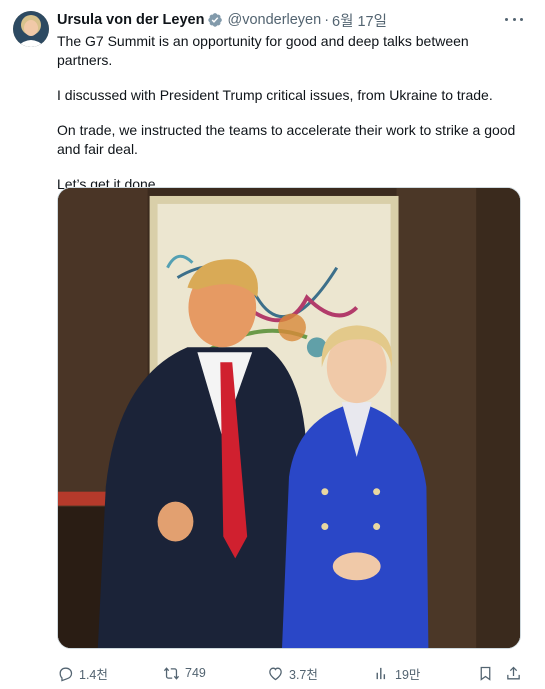 The height and width of the screenshot is (689, 545). I want to click on verified-badge-icon, so click(215, 20).